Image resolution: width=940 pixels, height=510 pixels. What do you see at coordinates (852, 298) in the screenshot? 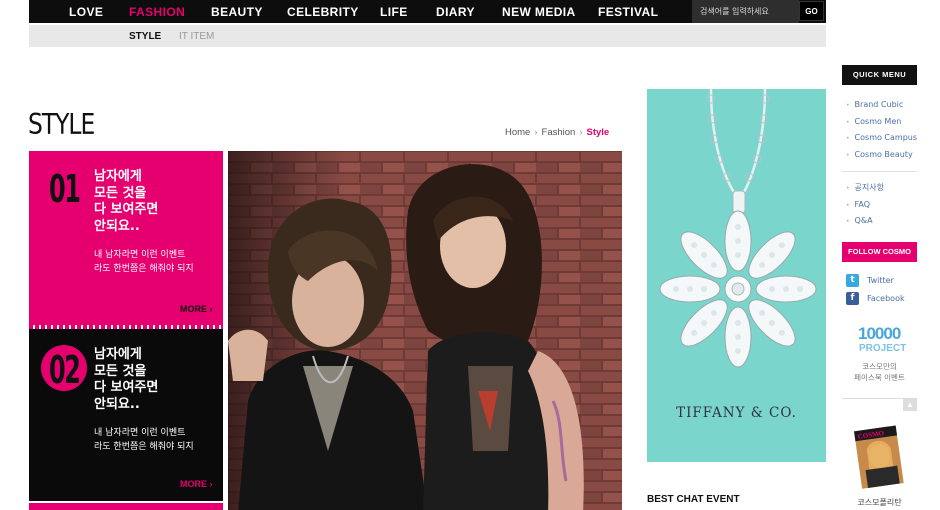
I see `facebook-icon: f` at bounding box center [852, 298].